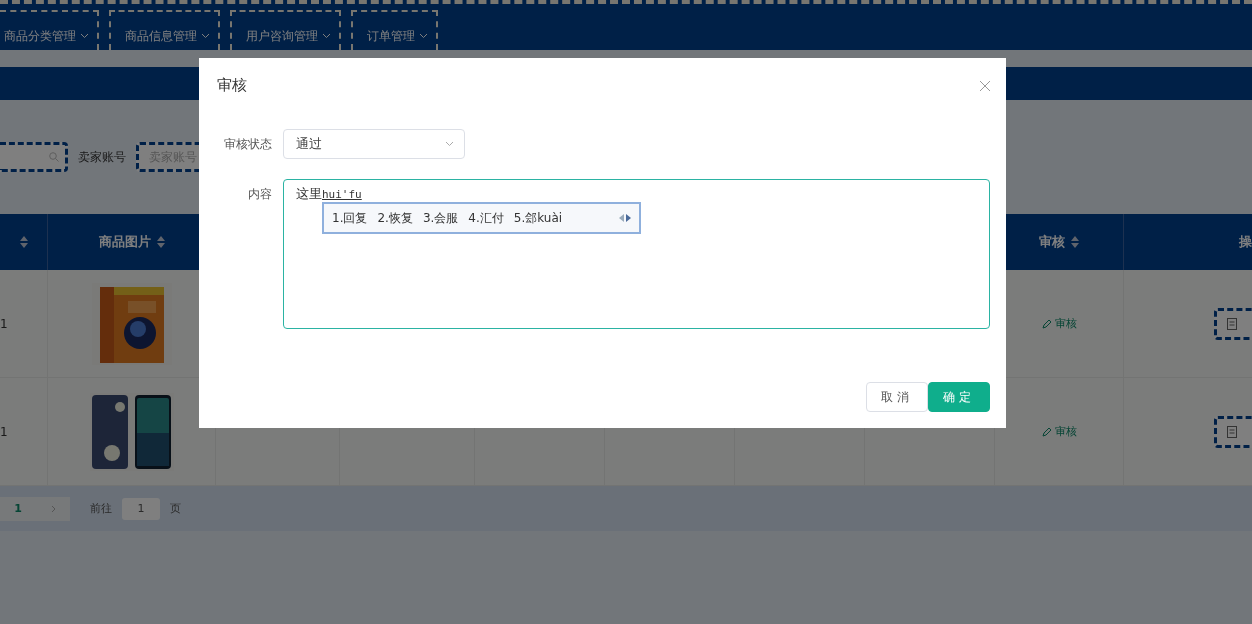 The width and height of the screenshot is (1252, 624). Describe the element at coordinates (53, 508) in the screenshot. I see `chevron-right-icon` at that location.